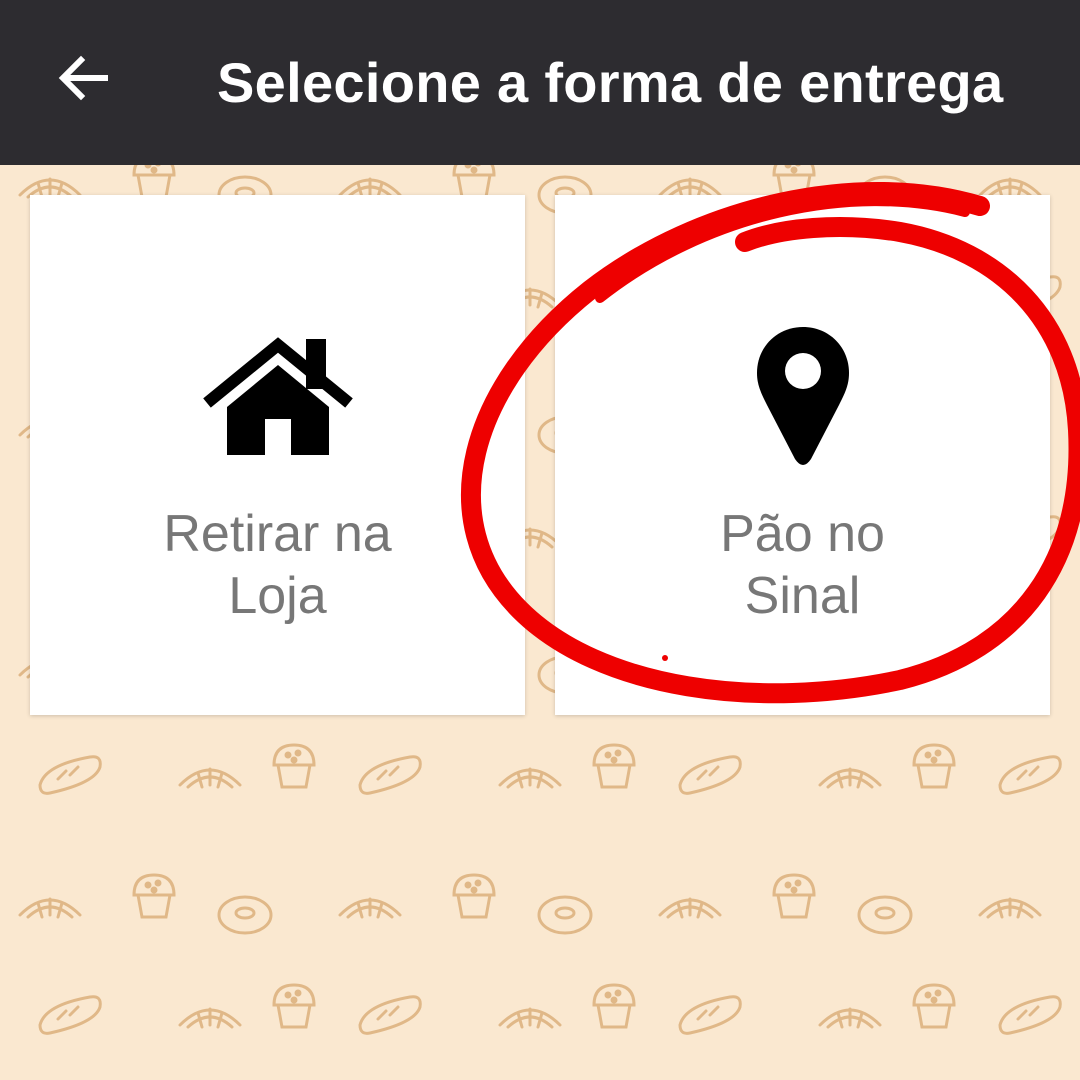 The image size is (1080, 1080). Describe the element at coordinates (802, 396) in the screenshot. I see `map-pin-icon` at that location.